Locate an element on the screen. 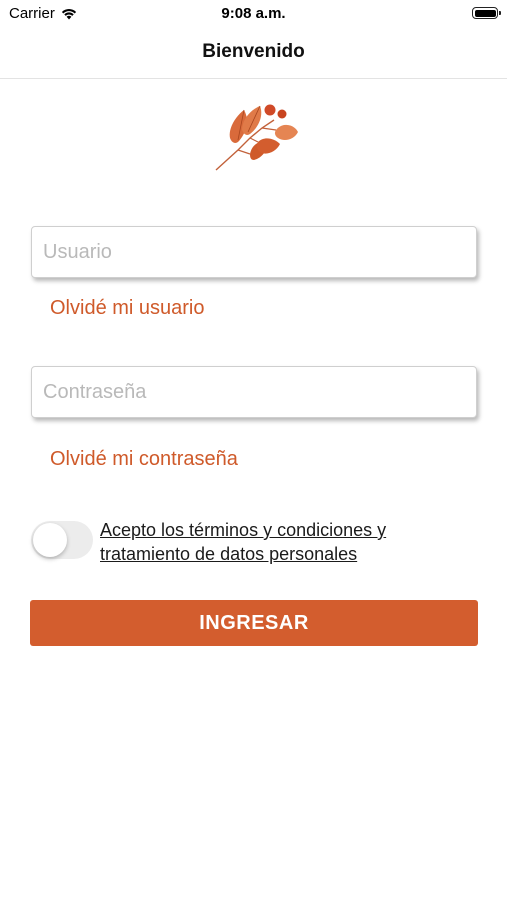 This screenshot has height=900, width=507. username-input is located at coordinates (254, 252).